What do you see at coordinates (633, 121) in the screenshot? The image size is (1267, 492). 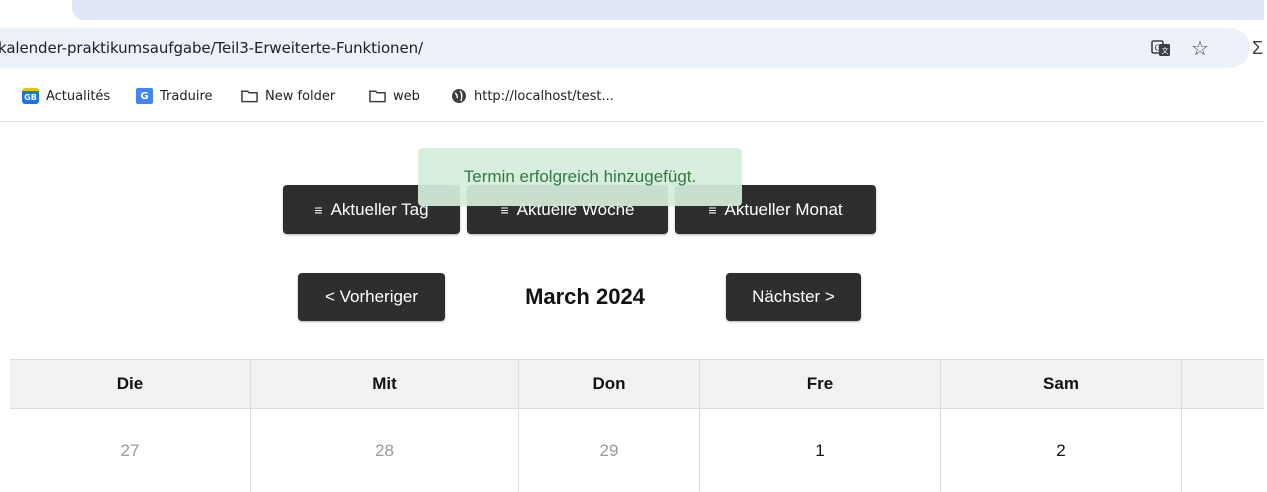 I see `toolbar-divider` at bounding box center [633, 121].